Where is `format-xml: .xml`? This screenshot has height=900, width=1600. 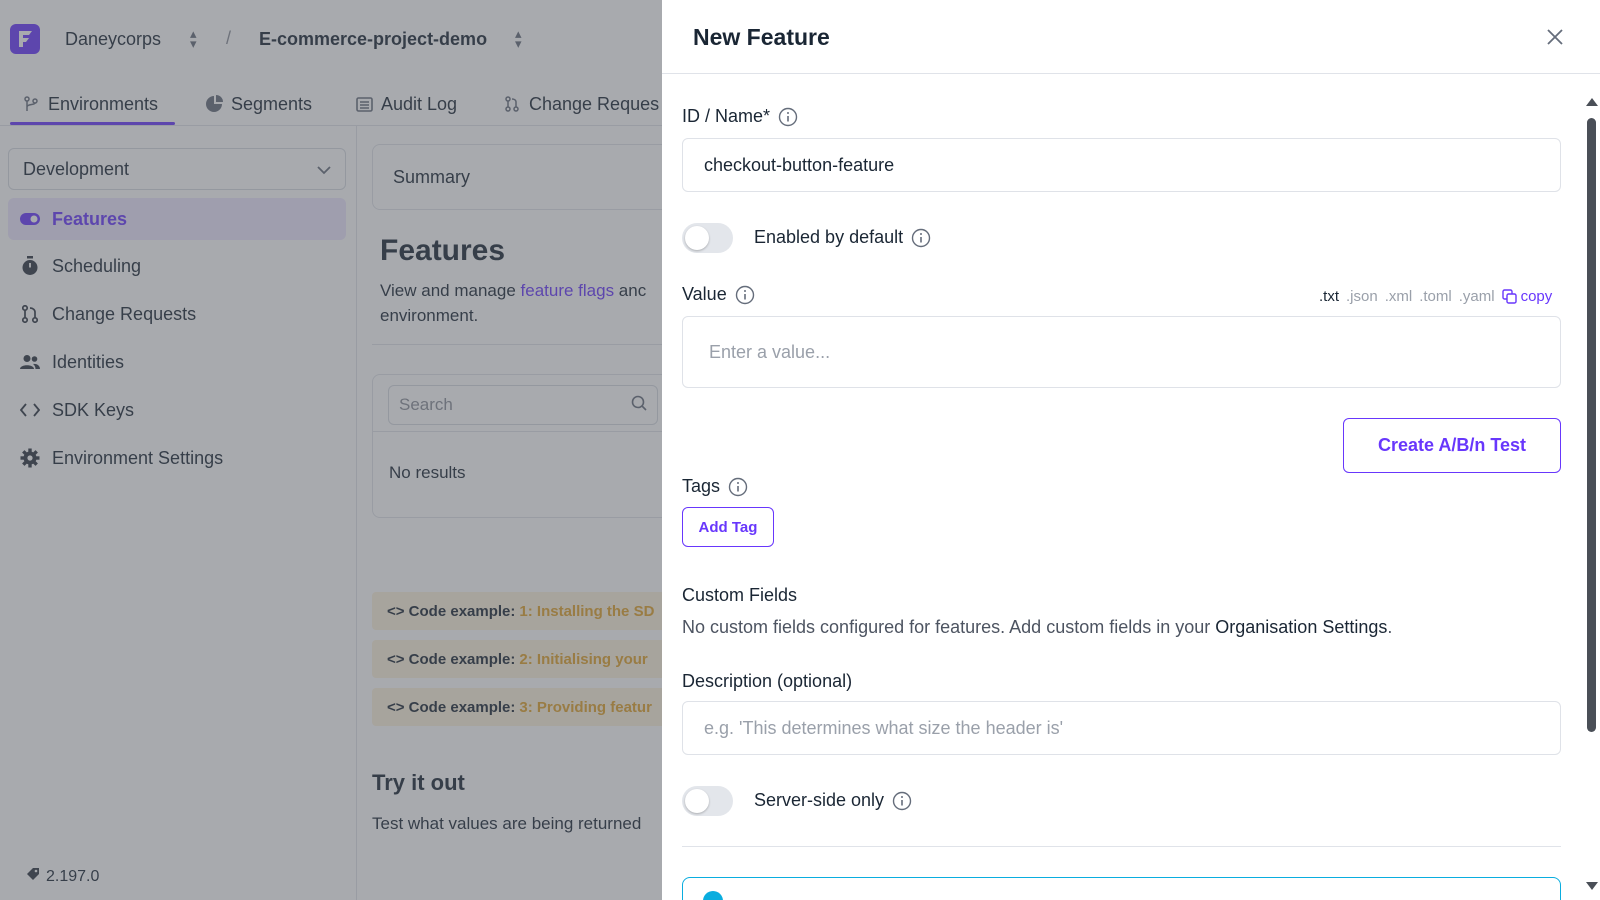
format-xml: .xml is located at coordinates (1399, 296).